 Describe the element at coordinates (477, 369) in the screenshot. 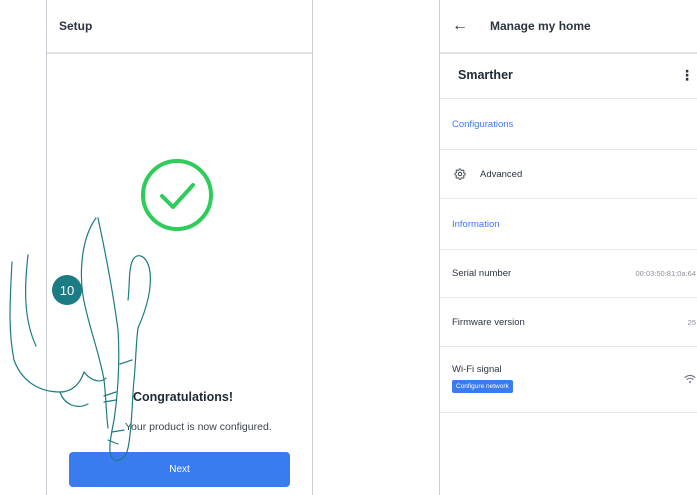

I see `wifi-signal-label: Wi-Fi signal` at that location.